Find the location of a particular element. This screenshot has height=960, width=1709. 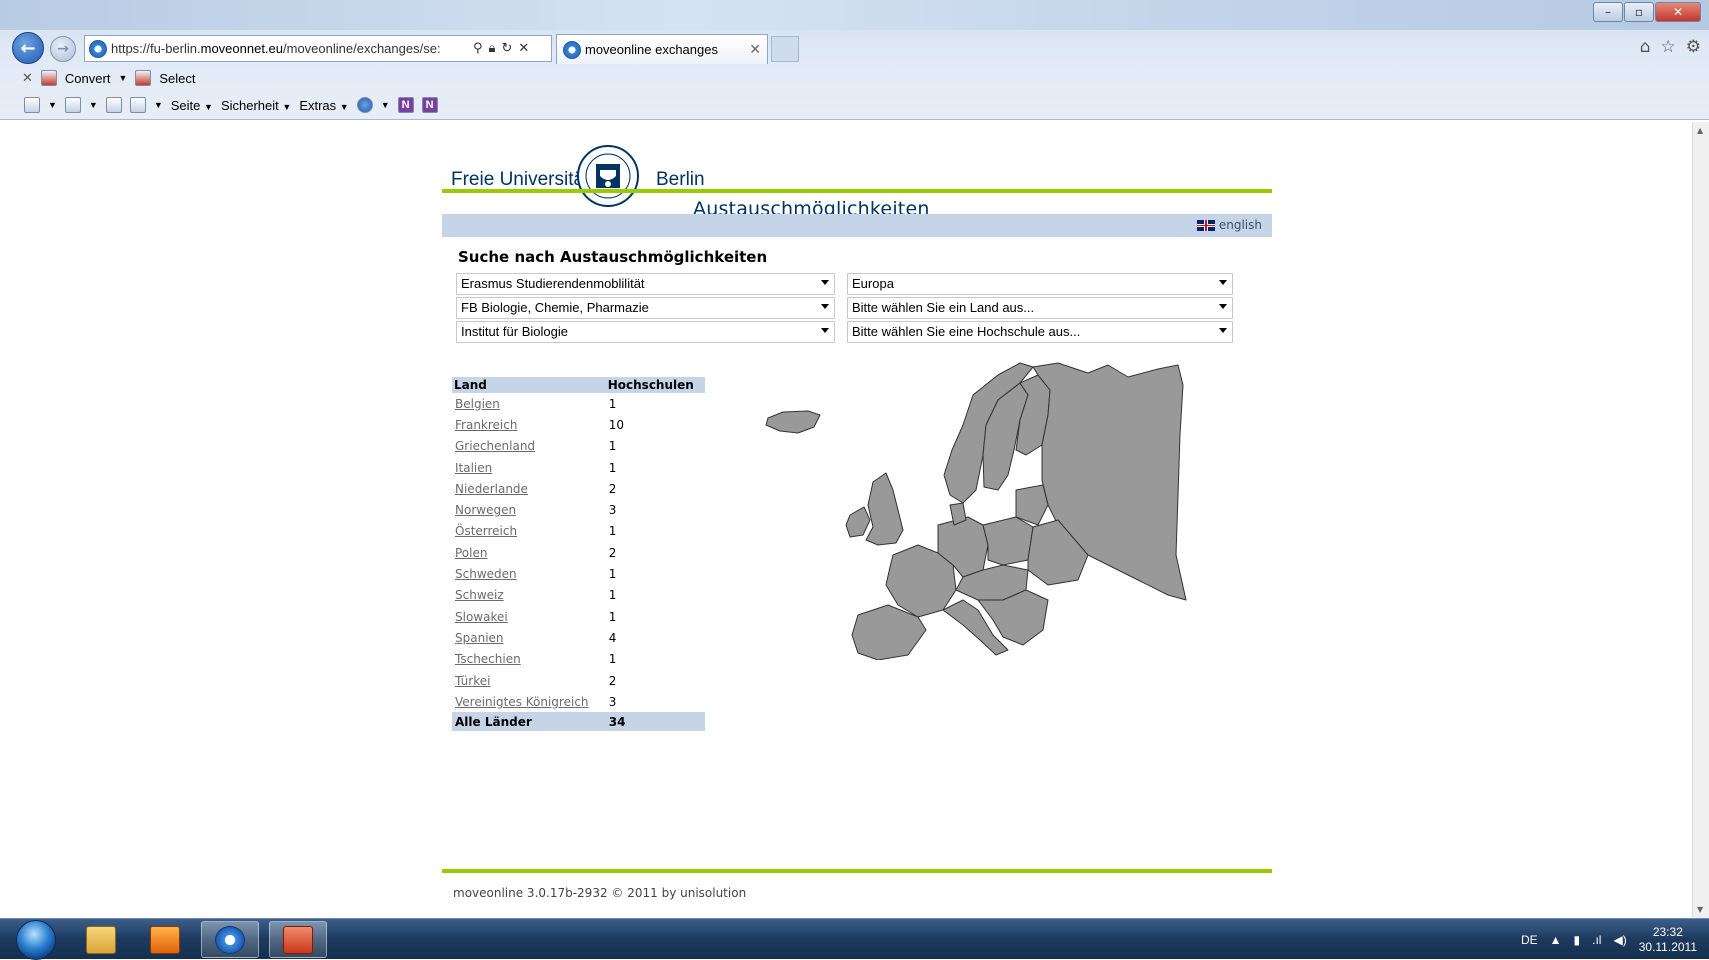

media-player-taskbar-button is located at coordinates (165, 939).